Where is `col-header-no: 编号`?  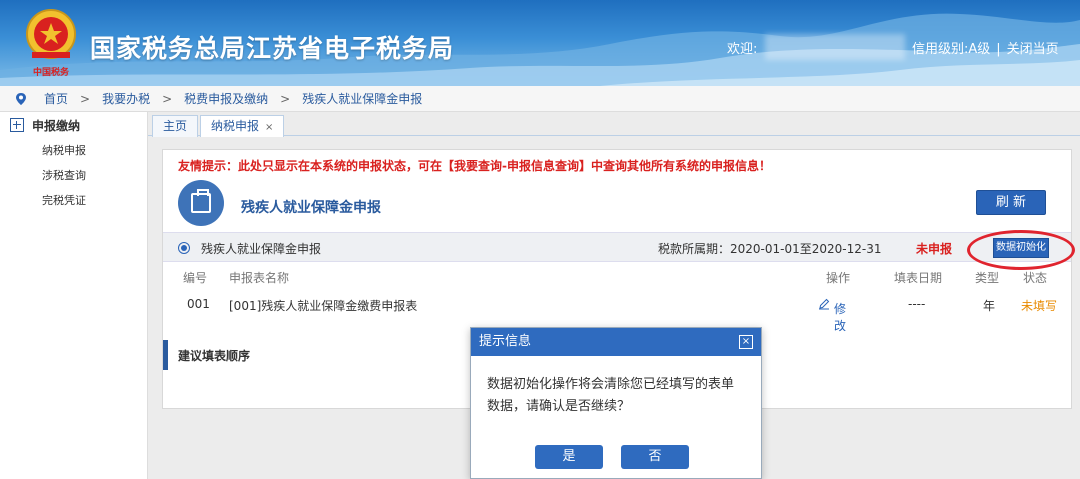 col-header-no: 编号 is located at coordinates (195, 278).